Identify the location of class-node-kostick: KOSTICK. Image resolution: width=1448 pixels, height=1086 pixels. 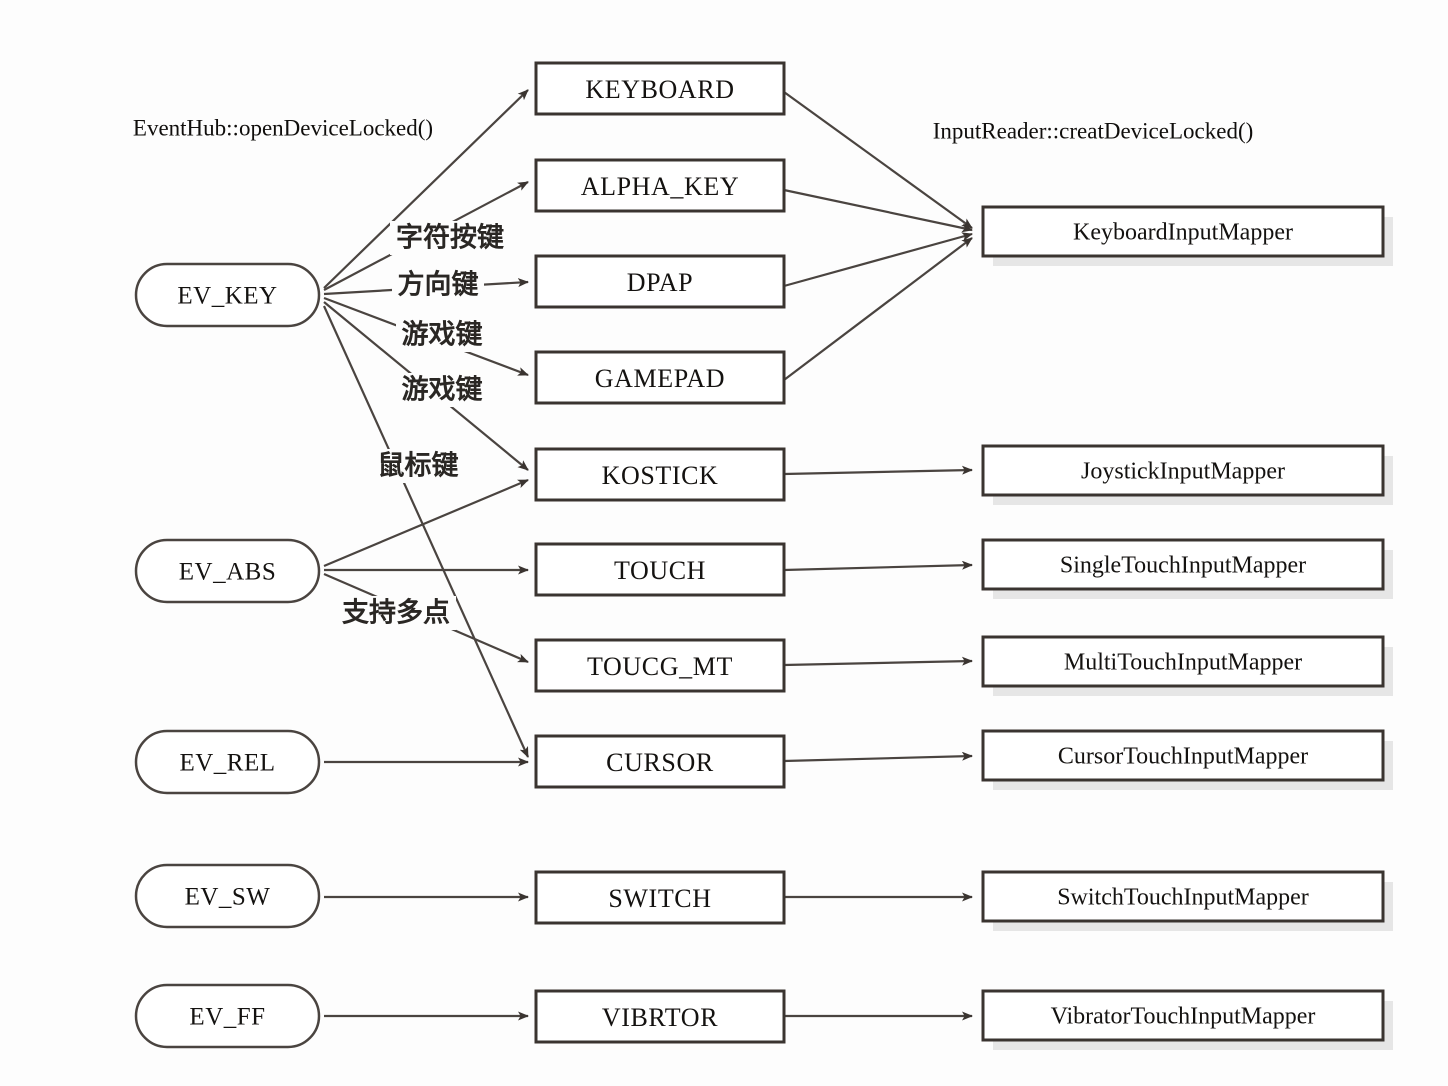
(660, 474).